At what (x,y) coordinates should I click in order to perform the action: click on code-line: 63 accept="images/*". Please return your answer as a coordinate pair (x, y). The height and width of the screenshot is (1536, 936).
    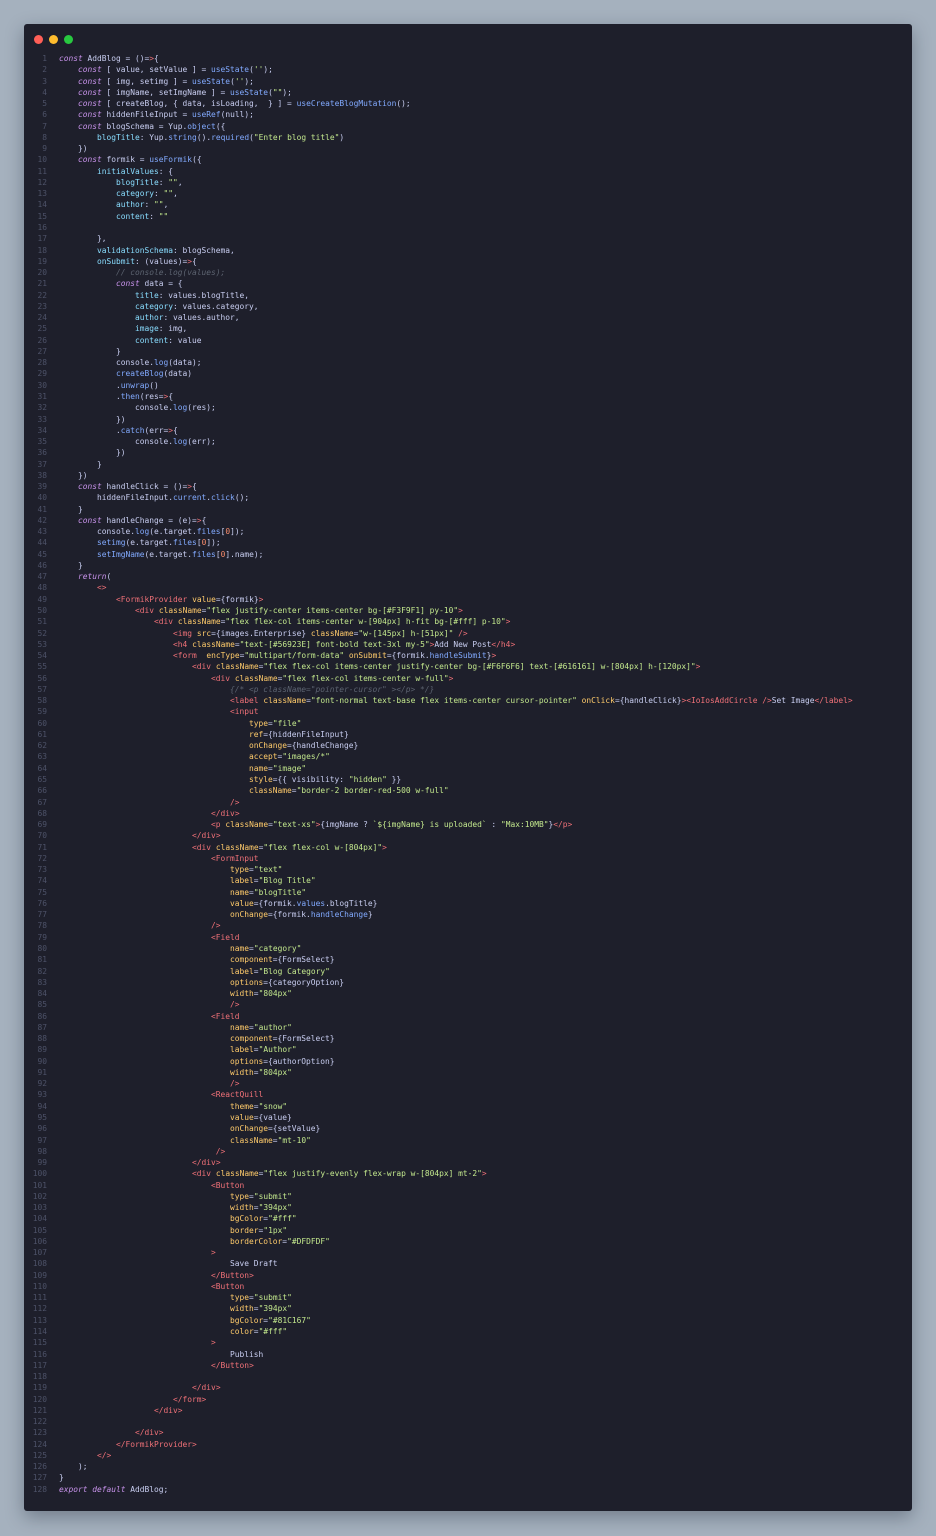
    Looking at the image, I should click on (468, 756).